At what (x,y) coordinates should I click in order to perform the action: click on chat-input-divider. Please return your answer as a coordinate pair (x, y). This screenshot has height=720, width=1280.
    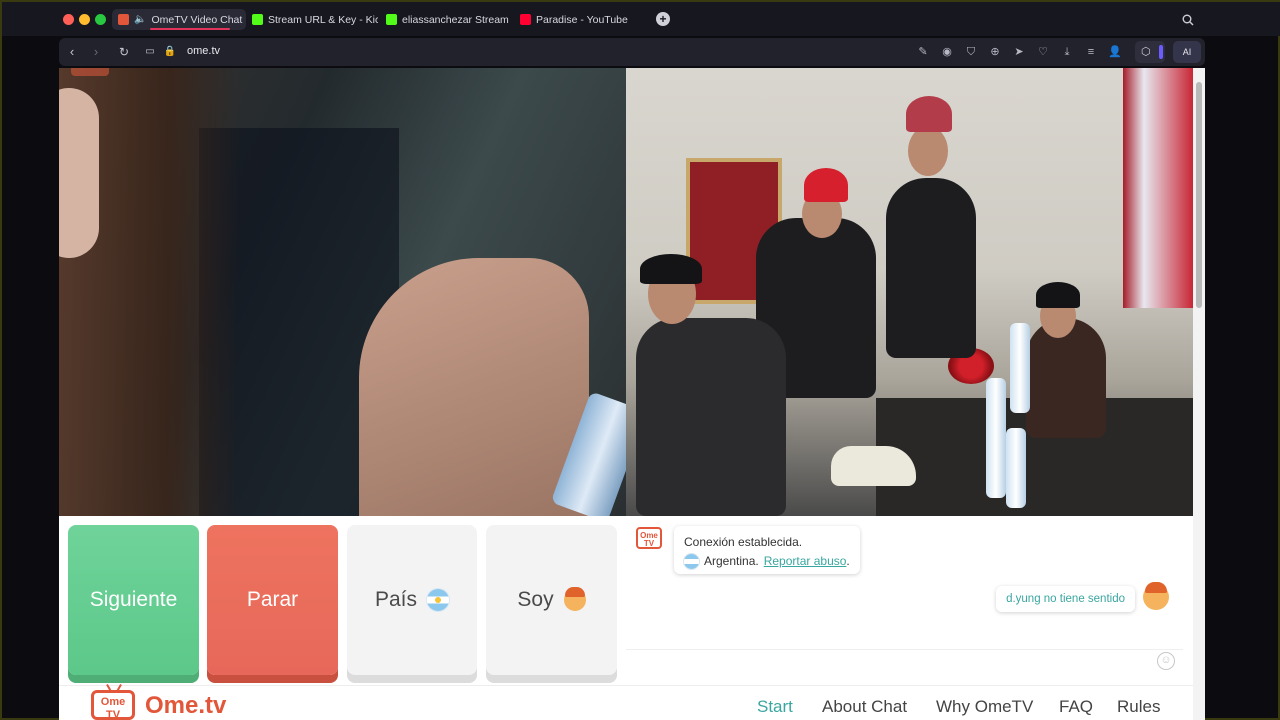
    Looking at the image, I should click on (904, 649).